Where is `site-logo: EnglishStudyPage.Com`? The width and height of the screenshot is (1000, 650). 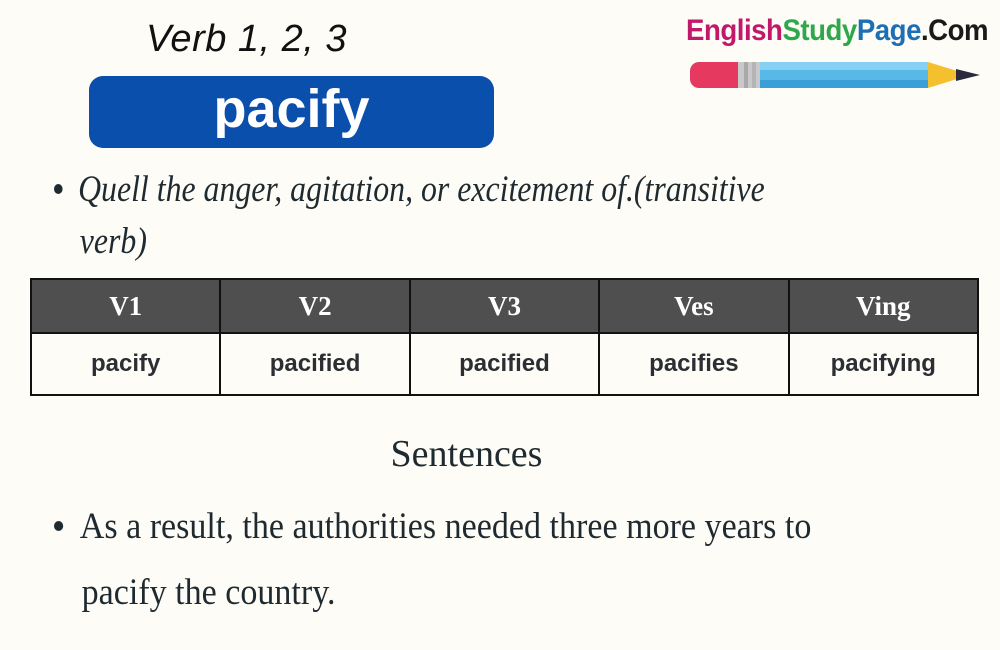 site-logo: EnglishStudyPage.Com is located at coordinates (838, 54).